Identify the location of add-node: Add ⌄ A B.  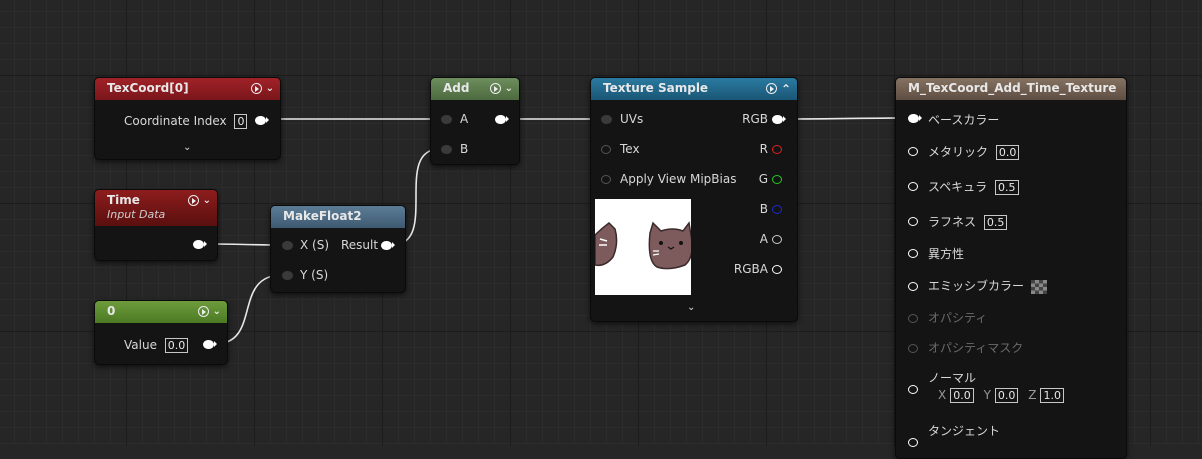
(475, 121).